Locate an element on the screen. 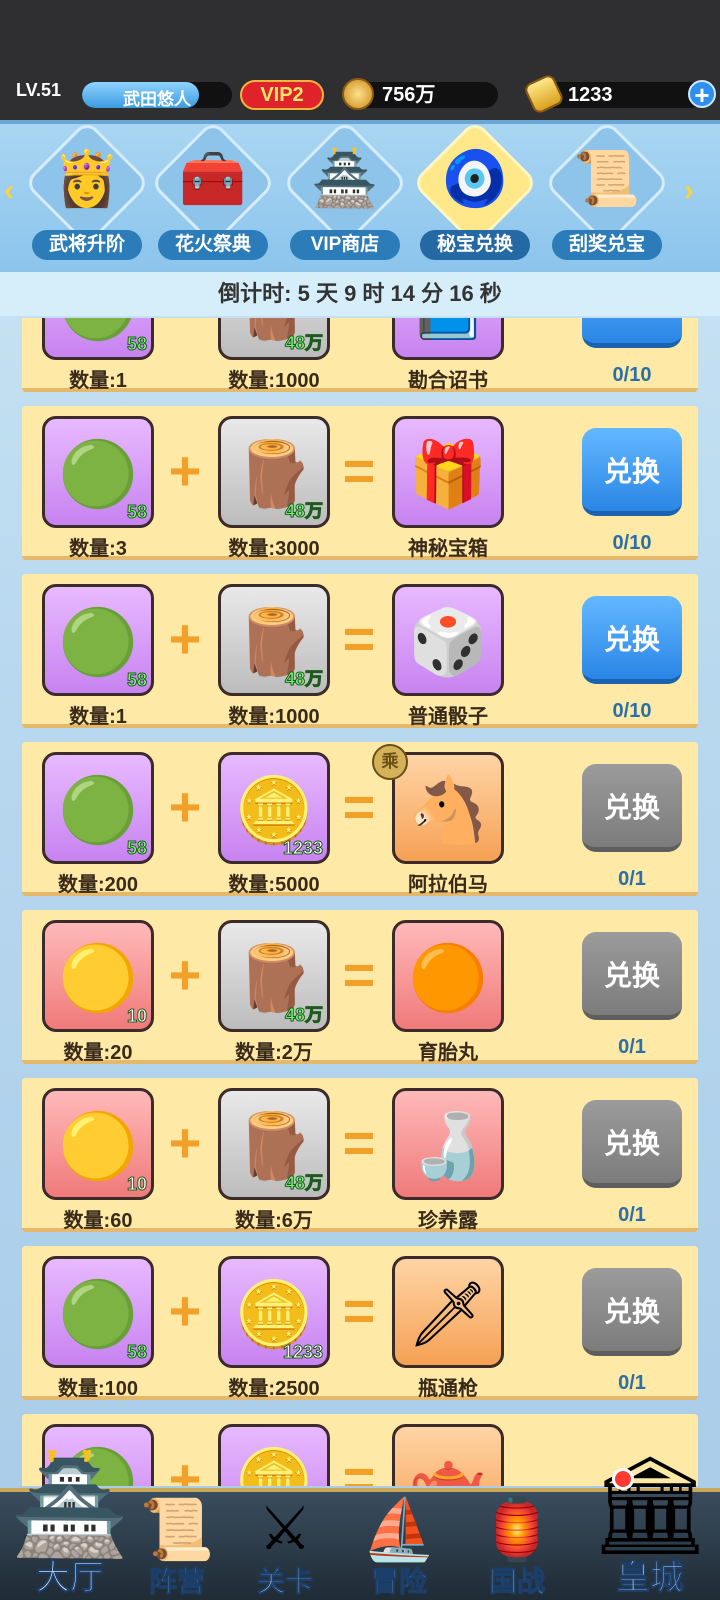  bottom-navigation: 🏯 大厅 📜 阵营 ⚔ 关卡 ⛵ 冒险 🏮 国战 🏛 皇城 is located at coordinates (360, 1520).